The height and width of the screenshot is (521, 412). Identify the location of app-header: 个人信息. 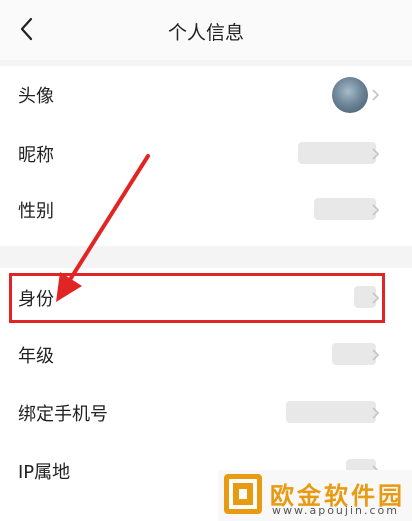
(206, 30).